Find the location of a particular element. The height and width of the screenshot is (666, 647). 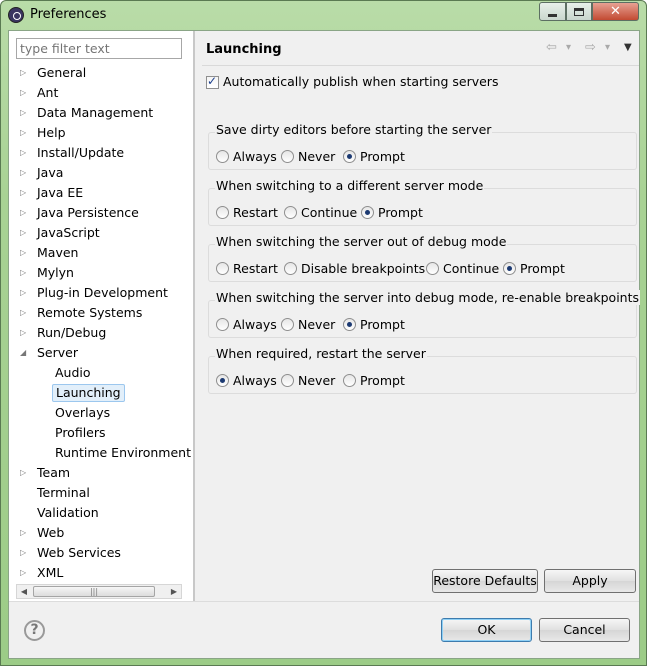

group-title: When required, restart the server is located at coordinates (321, 353).